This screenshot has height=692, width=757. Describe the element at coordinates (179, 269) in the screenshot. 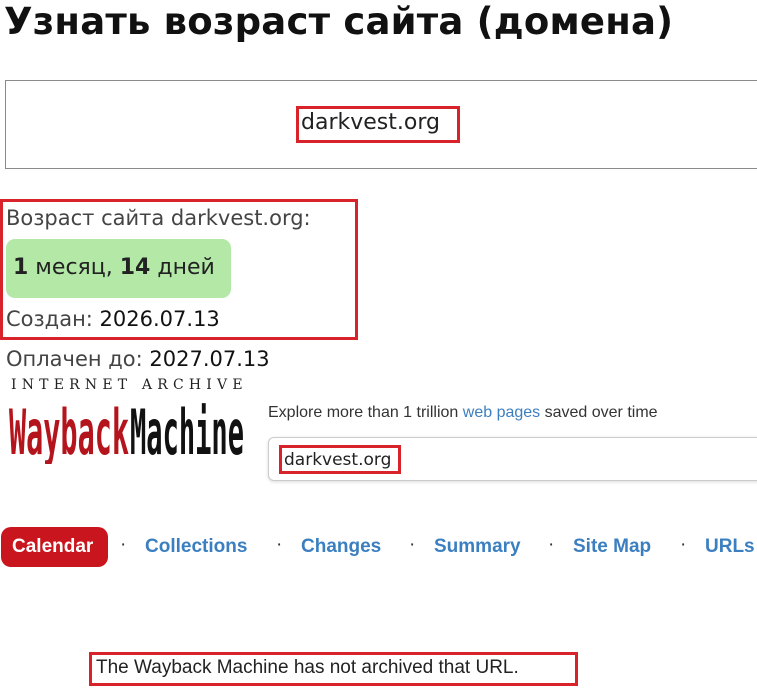

I see `highlight-box-age` at that location.